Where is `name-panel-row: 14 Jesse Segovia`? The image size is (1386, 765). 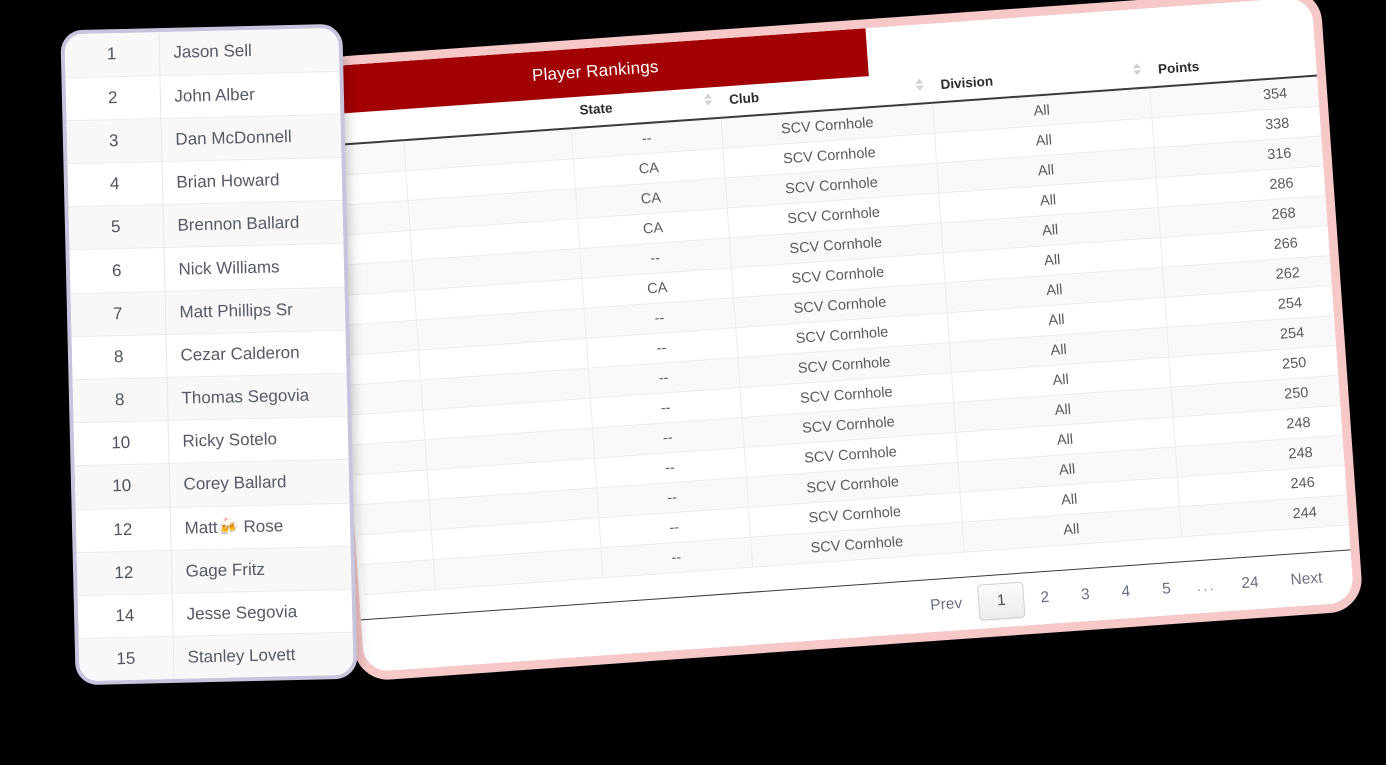
name-panel-row: 14 Jesse Segovia is located at coordinates (215, 614).